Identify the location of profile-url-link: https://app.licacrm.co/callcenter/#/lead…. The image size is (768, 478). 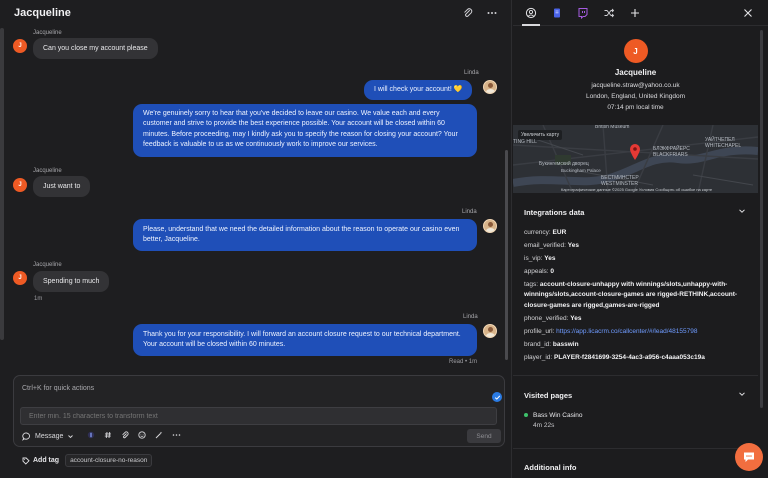
(626, 331).